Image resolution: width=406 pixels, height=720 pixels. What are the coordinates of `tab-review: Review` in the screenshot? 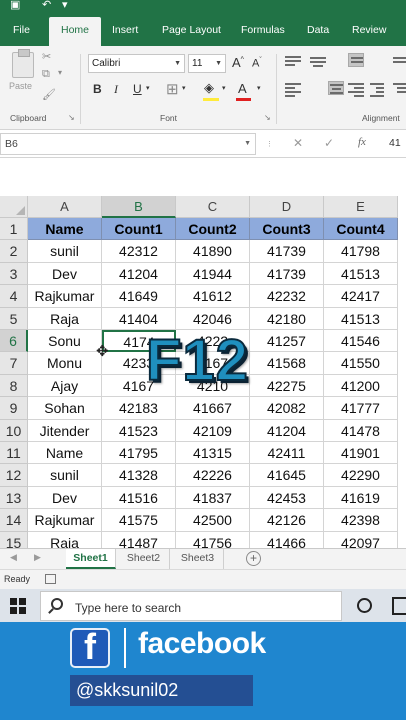 It's located at (369, 30).